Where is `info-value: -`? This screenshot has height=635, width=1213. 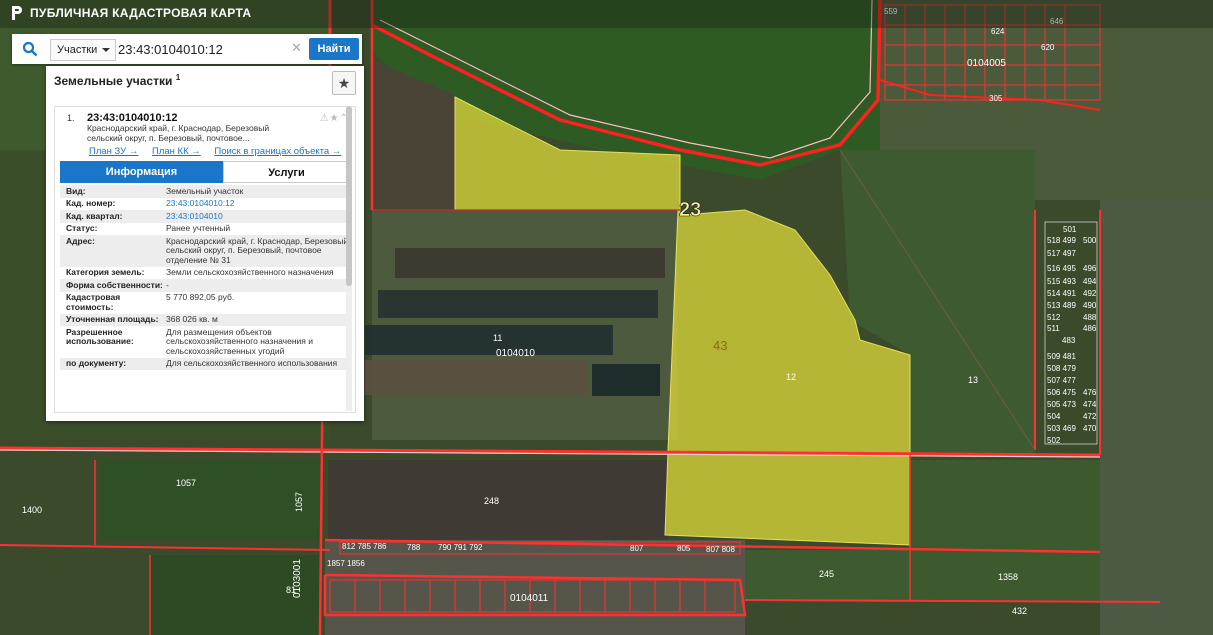 info-value: - is located at coordinates (167, 284).